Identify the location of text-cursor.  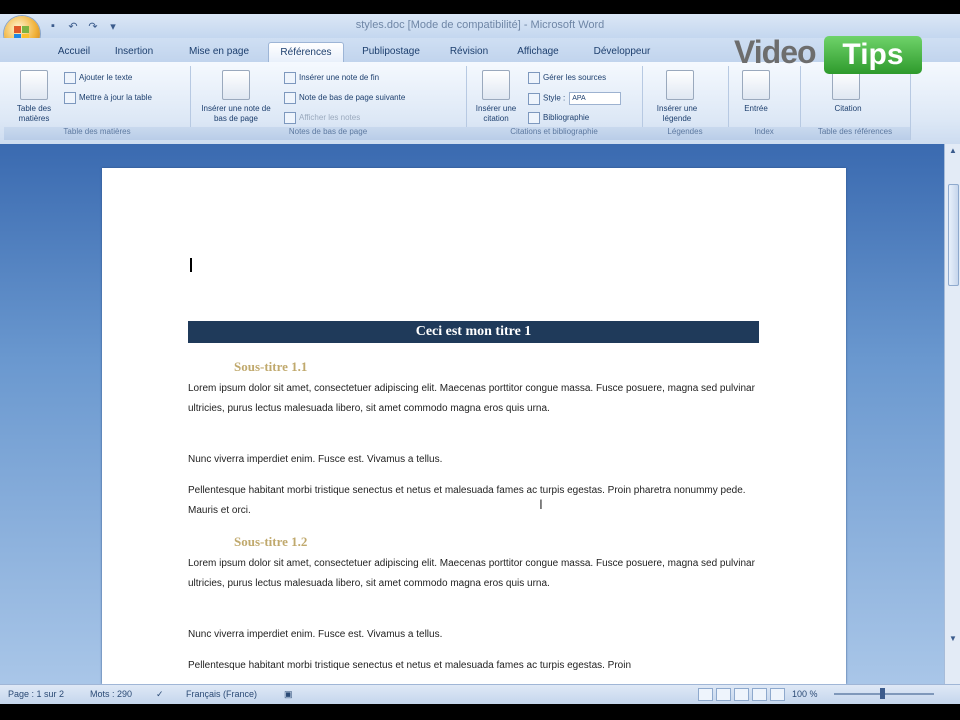
(191, 265).